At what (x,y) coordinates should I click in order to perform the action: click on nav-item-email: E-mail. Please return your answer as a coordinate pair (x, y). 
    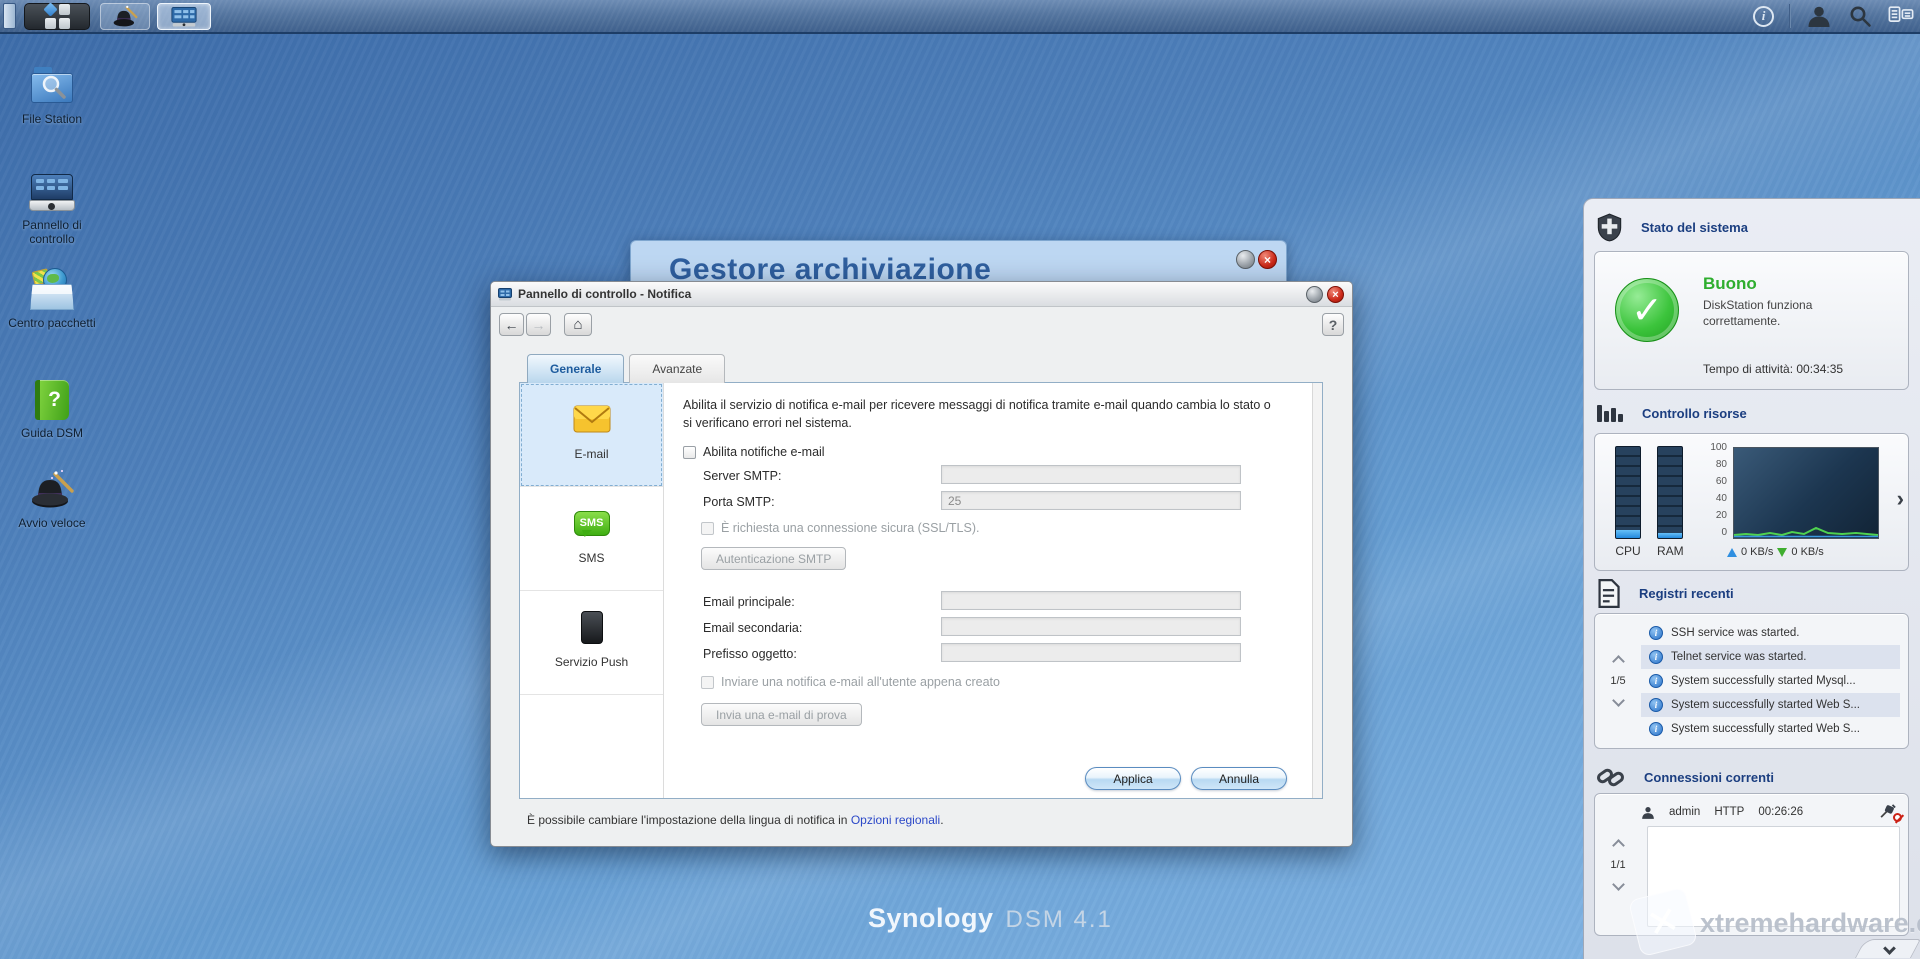
    Looking at the image, I should click on (591, 435).